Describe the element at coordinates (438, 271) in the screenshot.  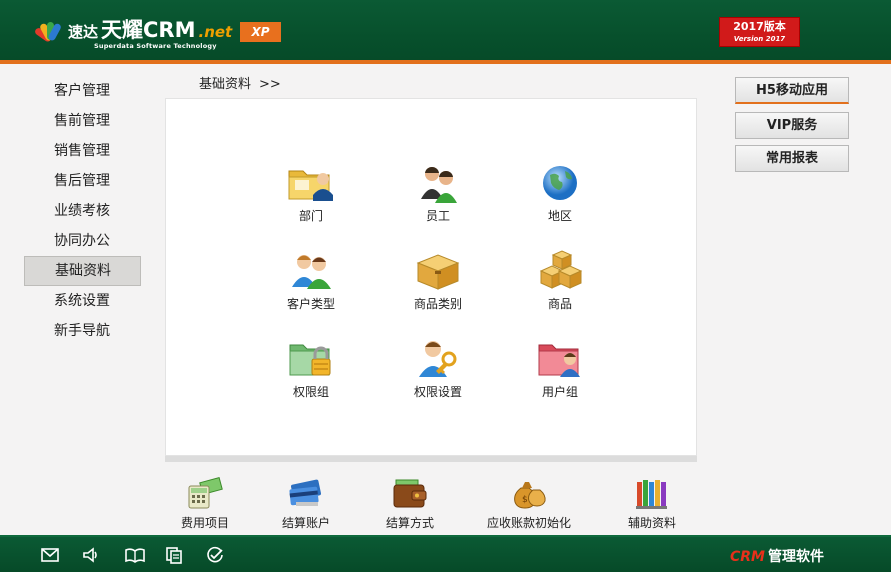
I see `box-icon` at that location.